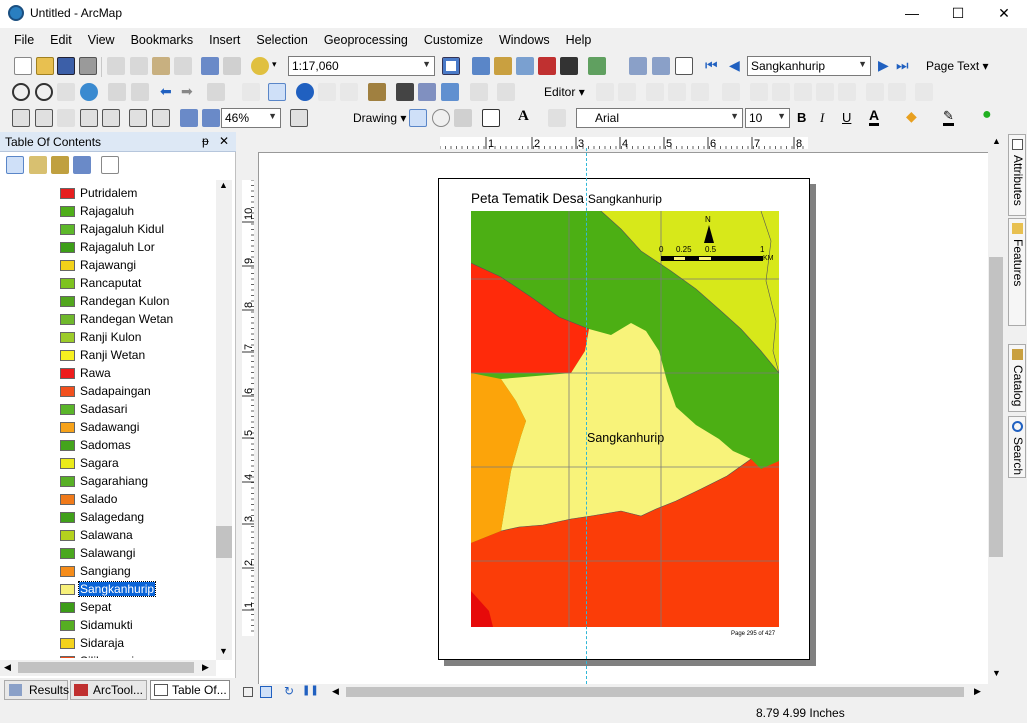  Describe the element at coordinates (106, 667) in the screenshot. I see `hscroll-thumb` at that location.